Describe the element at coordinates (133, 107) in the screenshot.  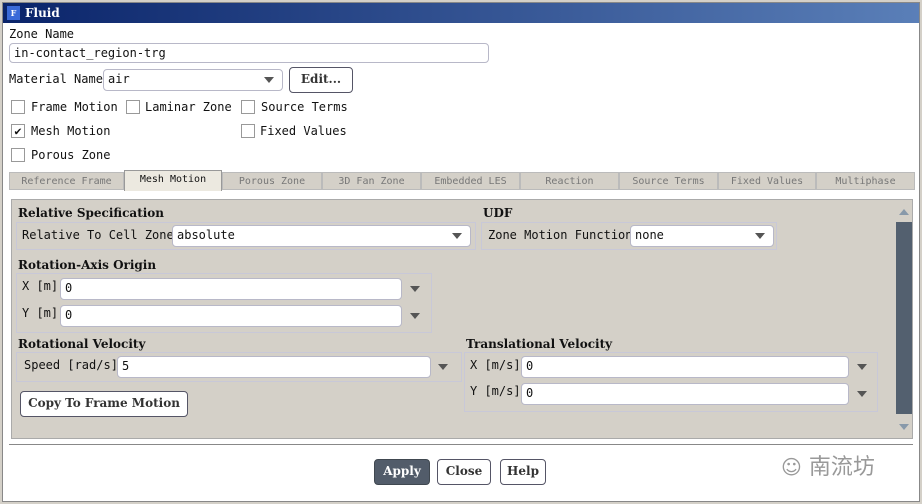
I see `laminar-zone-checkbox` at that location.